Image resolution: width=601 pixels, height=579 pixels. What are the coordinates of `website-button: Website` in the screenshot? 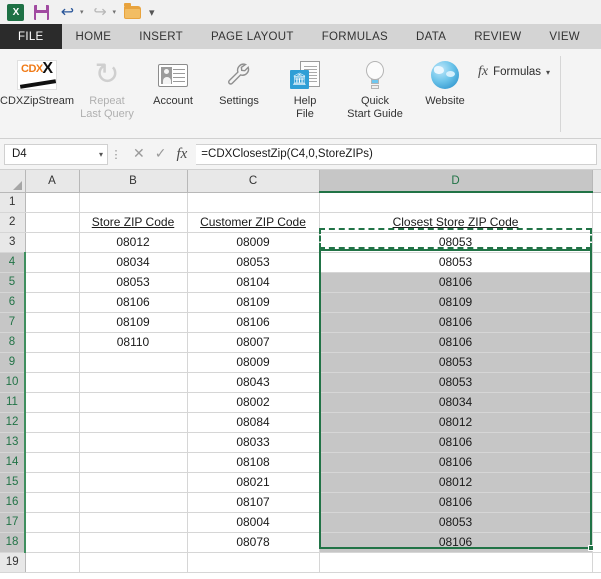 It's located at (445, 81).